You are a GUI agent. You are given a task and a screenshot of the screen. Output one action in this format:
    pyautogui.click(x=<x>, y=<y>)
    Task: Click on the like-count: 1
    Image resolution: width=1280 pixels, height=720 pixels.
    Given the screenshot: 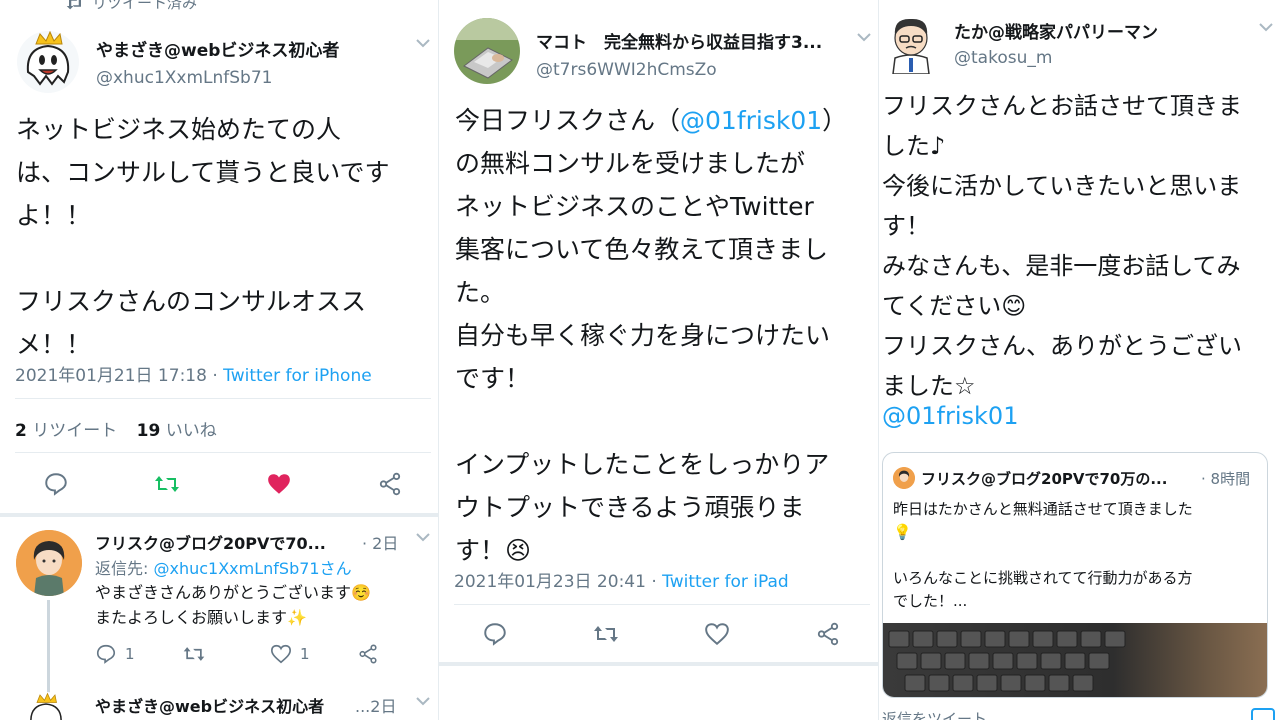 What is the action you would take?
    pyautogui.click(x=305, y=654)
    